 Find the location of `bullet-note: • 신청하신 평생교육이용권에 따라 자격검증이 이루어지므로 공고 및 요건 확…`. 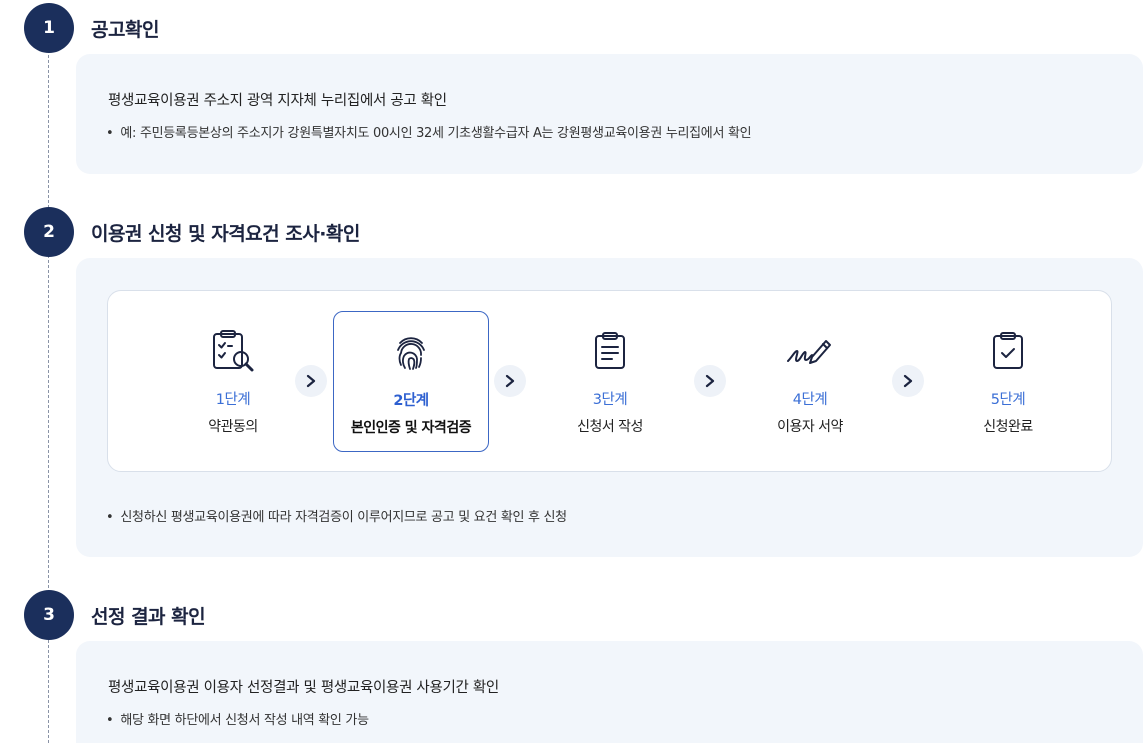

bullet-note: • 신청하신 평생교육이용권에 따라 자격검증이 이루어지므로 공고 및 요건 확… is located at coordinates (336, 515).